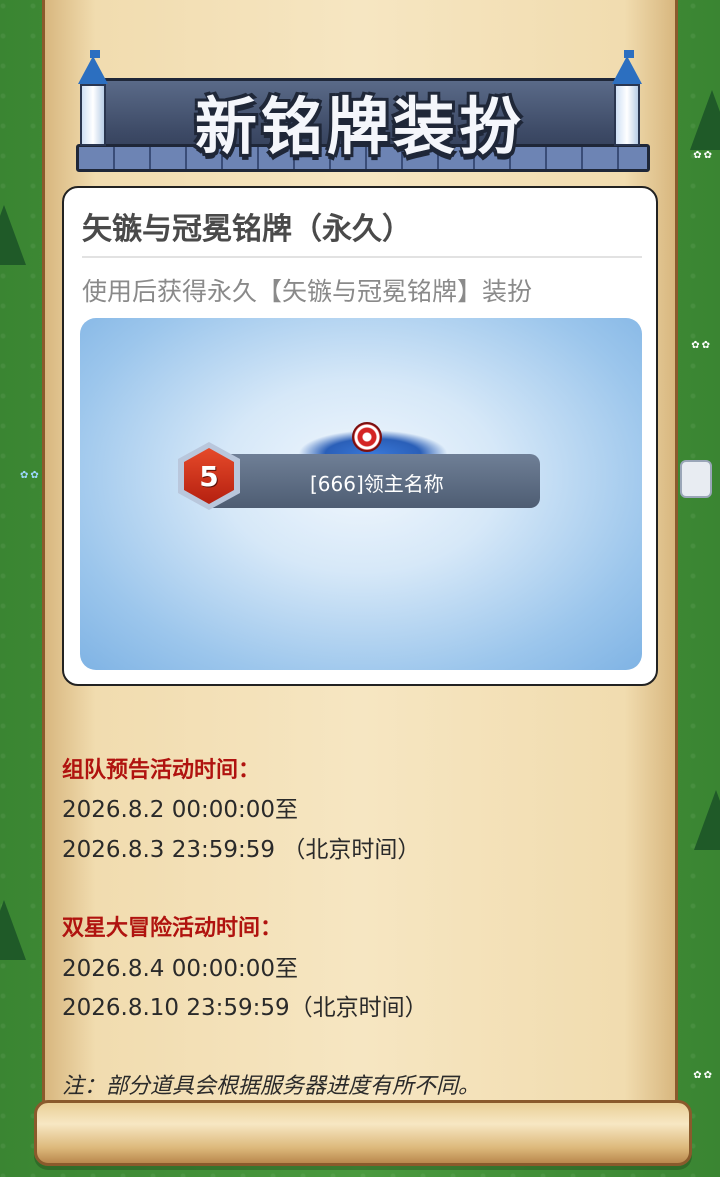  Describe the element at coordinates (362, 257) in the screenshot. I see `divider` at that location.